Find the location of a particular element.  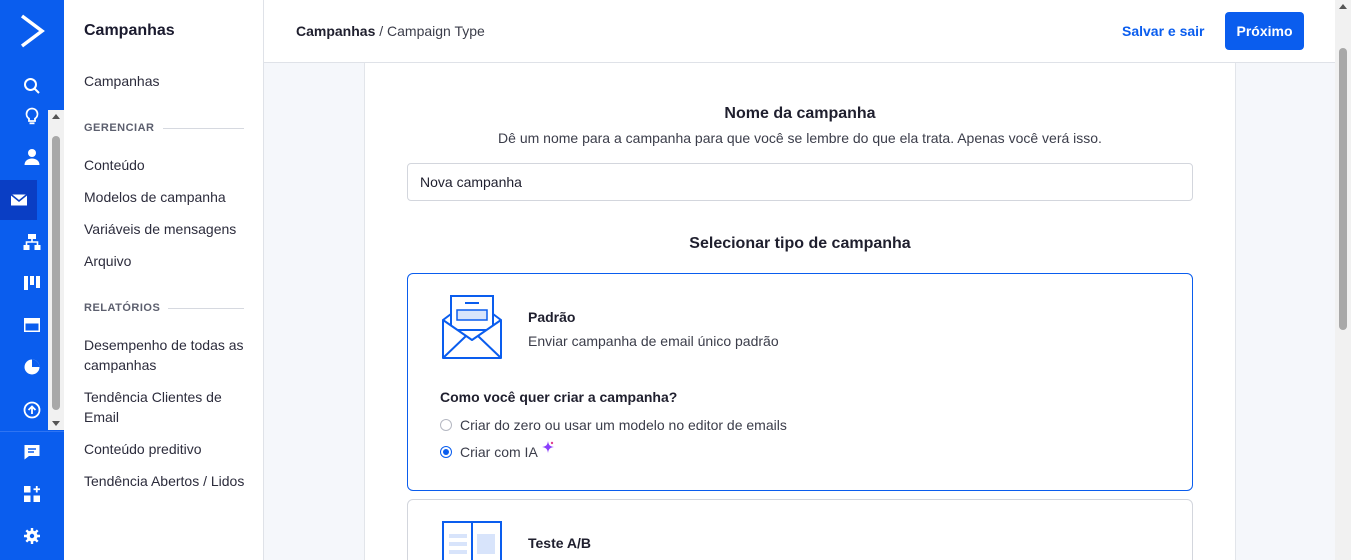

subnav-title: Campanhas is located at coordinates (129, 30).